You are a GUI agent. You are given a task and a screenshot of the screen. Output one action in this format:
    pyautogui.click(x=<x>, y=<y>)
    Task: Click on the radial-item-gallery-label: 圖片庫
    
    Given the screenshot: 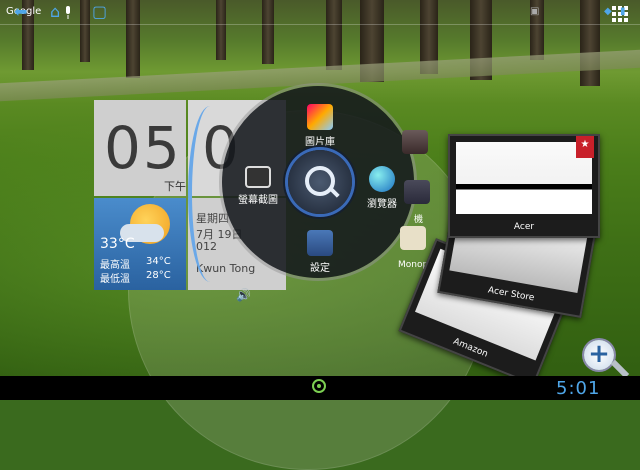 What is the action you would take?
    pyautogui.click(x=320, y=142)
    